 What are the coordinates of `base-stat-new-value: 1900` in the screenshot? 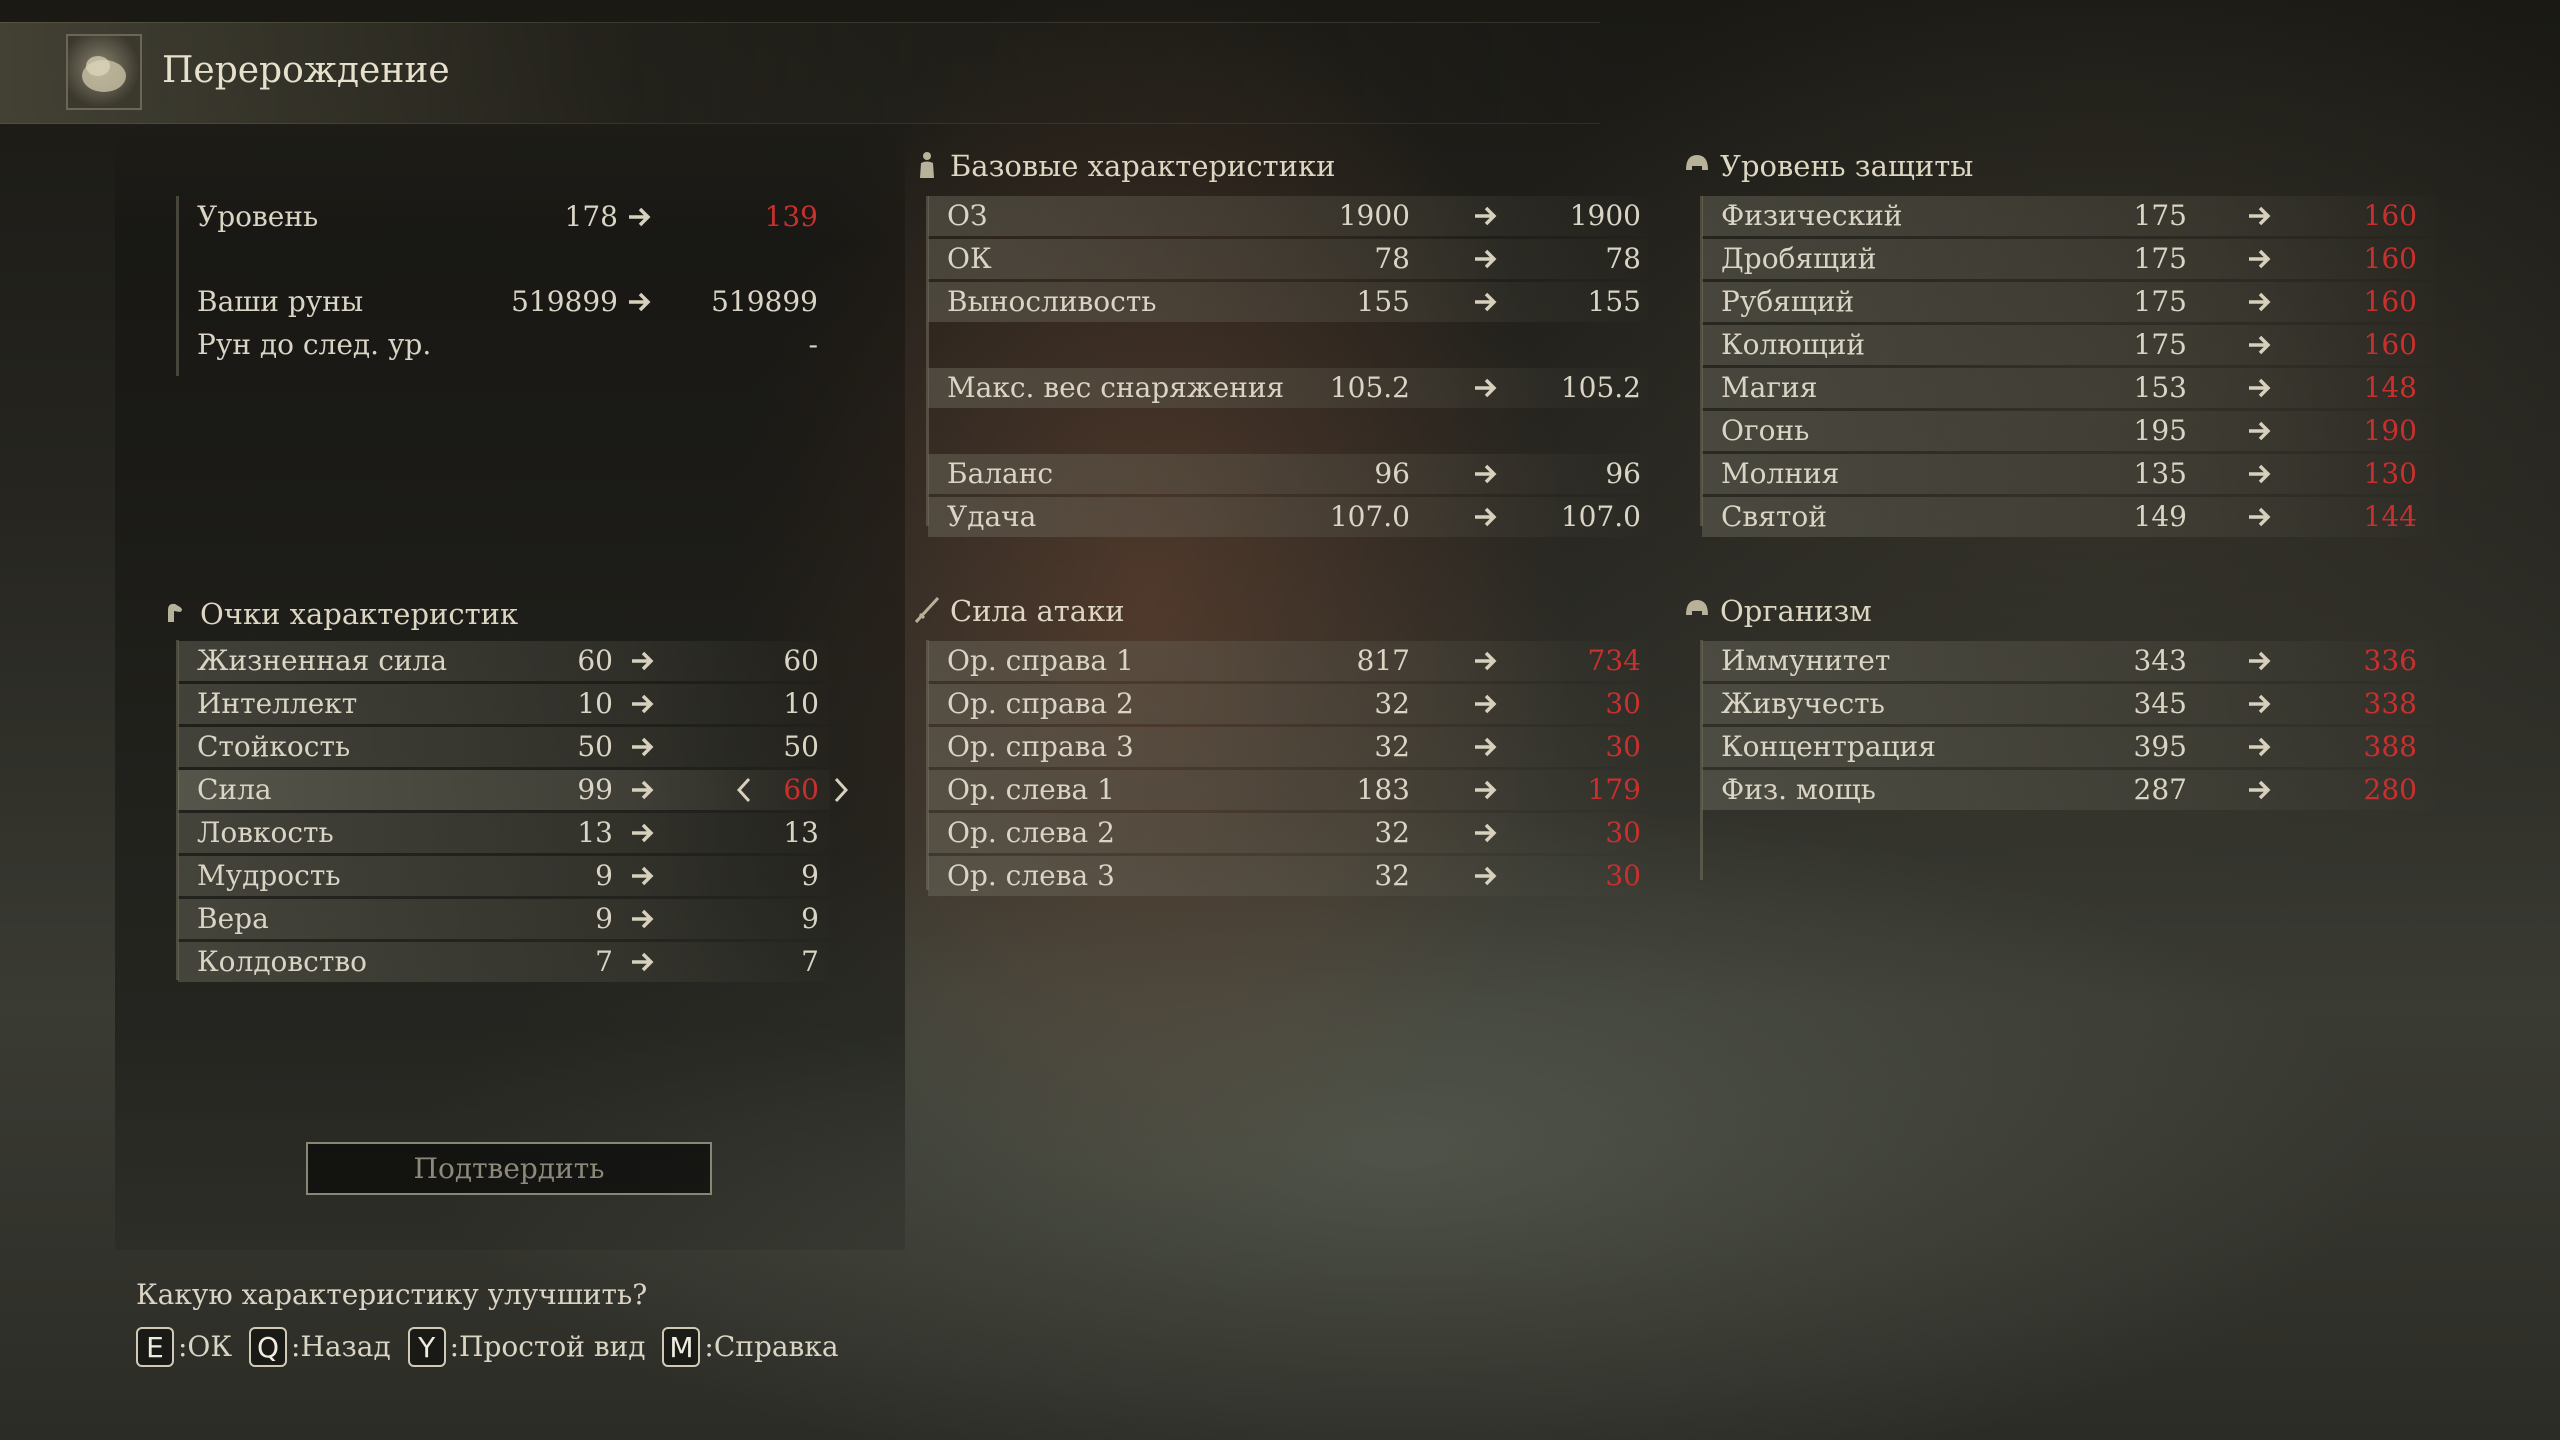 It's located at (1605, 215).